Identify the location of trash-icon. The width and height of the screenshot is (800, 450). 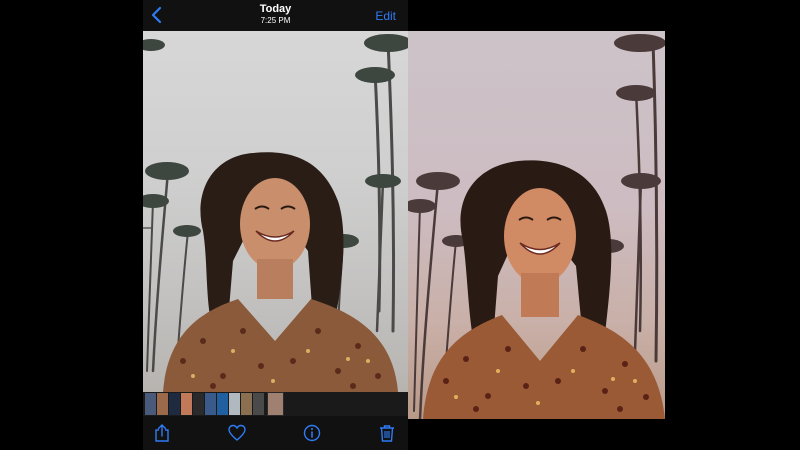
(387, 433).